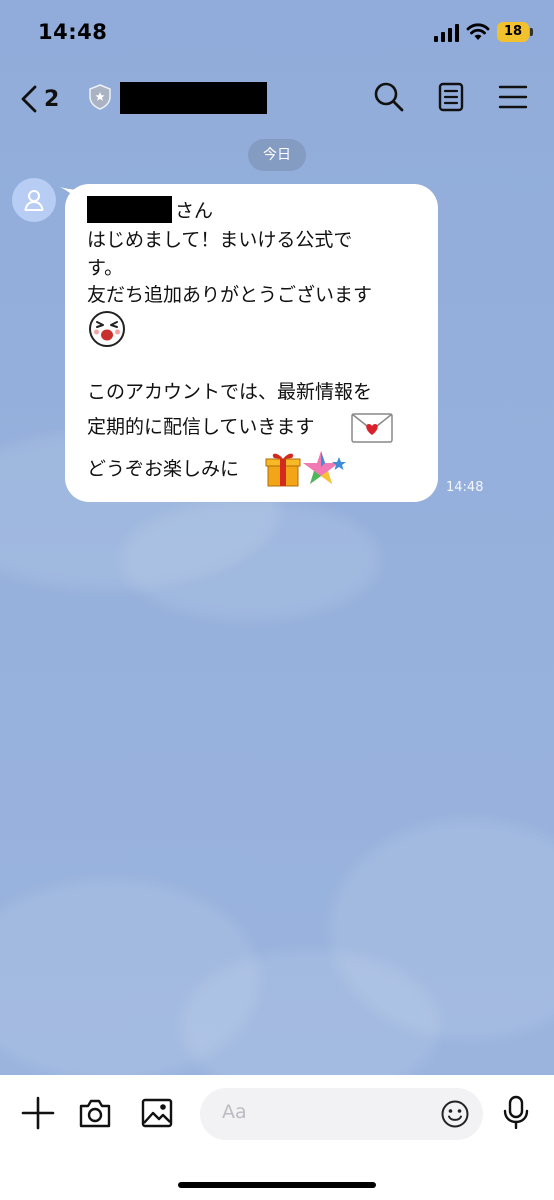 This screenshot has height=1200, width=554. What do you see at coordinates (105, 268) in the screenshot?
I see `message-line-2: す。` at bounding box center [105, 268].